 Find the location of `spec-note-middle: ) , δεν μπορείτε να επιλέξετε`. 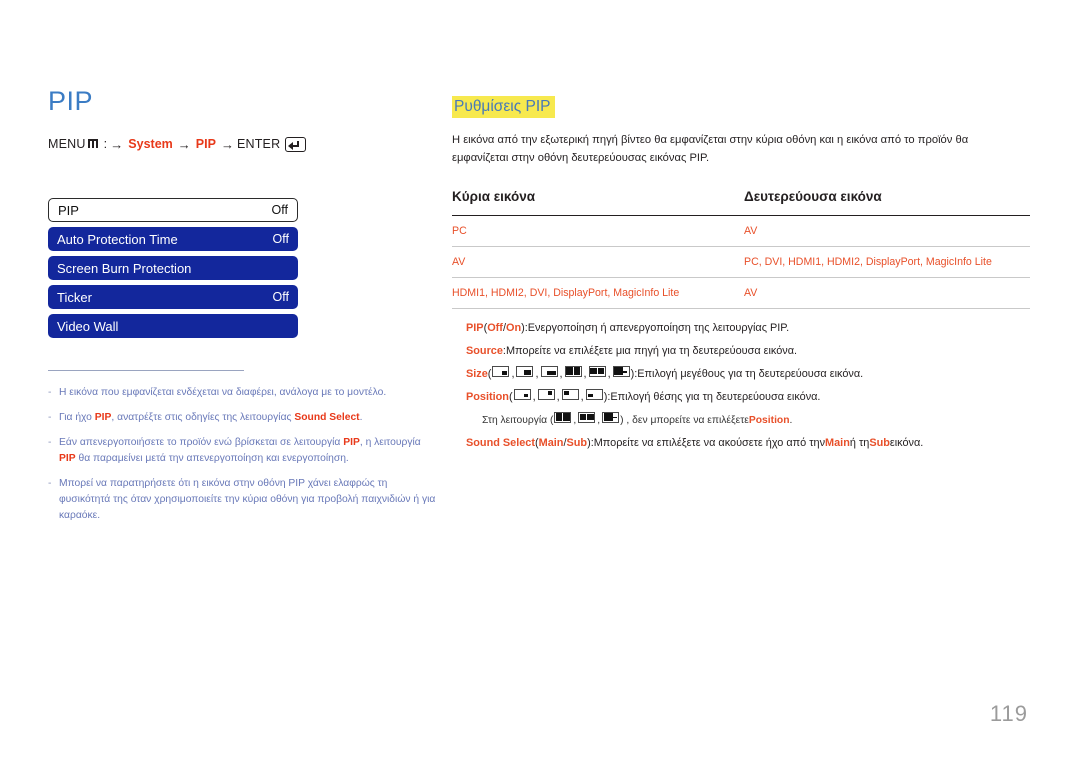

spec-note-middle: ) , δεν μπορείτε να επιλέξετε is located at coordinates (684, 420).